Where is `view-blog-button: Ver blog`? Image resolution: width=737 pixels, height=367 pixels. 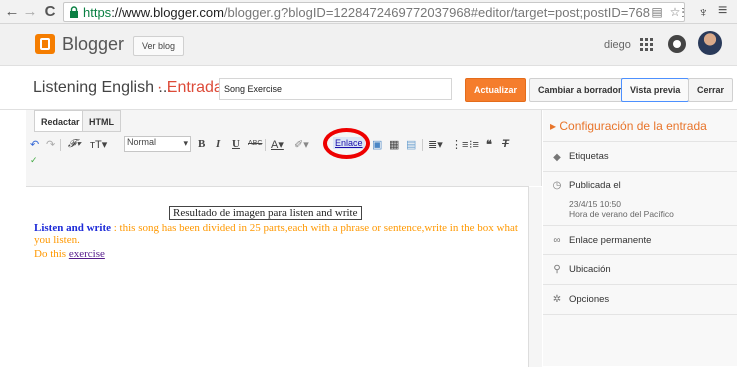
view-blog-button: Ver blog is located at coordinates (159, 46).